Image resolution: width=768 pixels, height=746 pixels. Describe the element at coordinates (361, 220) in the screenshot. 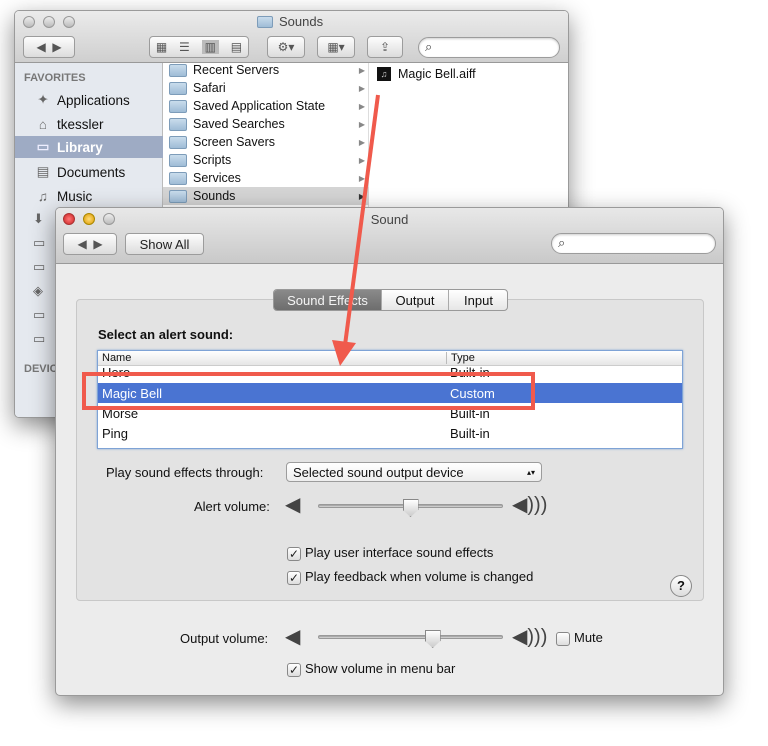

I see `annotation-arrow-line` at that location.